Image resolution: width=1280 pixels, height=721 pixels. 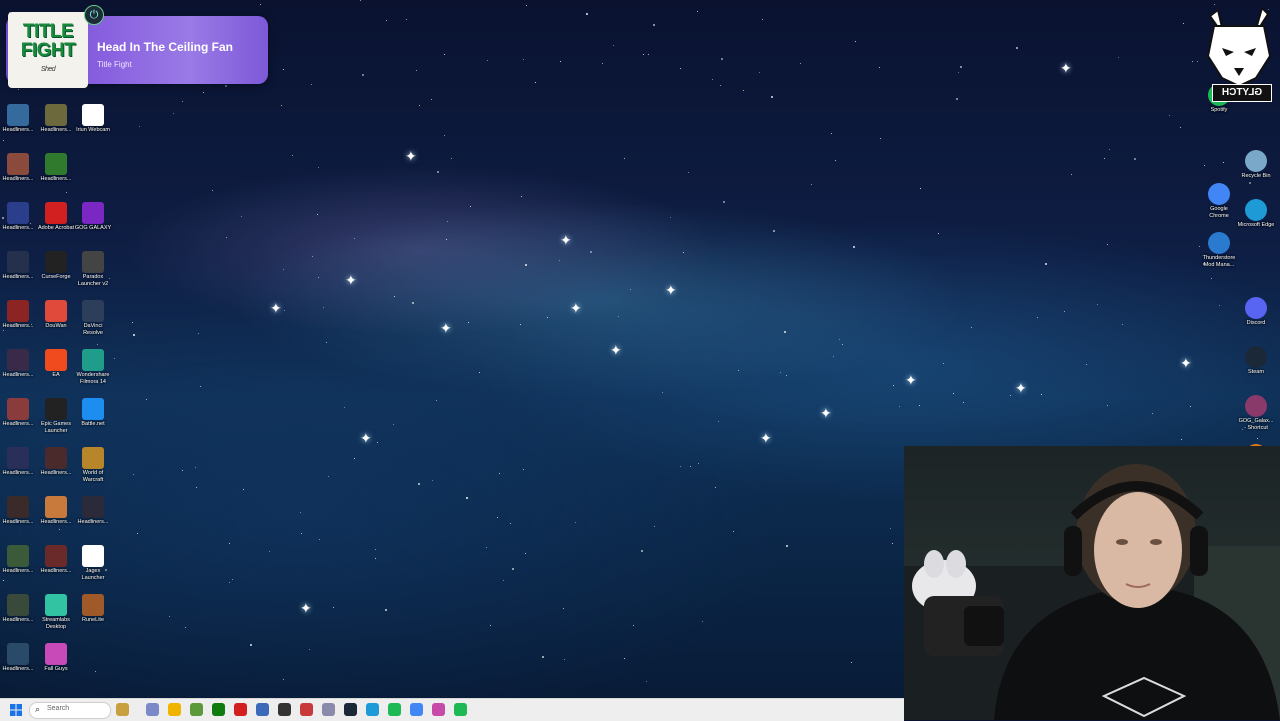 I want to click on desktop-icon-gog-galax-shortcut: GOG_Galax... - Shortcut, so click(x=1256, y=413).